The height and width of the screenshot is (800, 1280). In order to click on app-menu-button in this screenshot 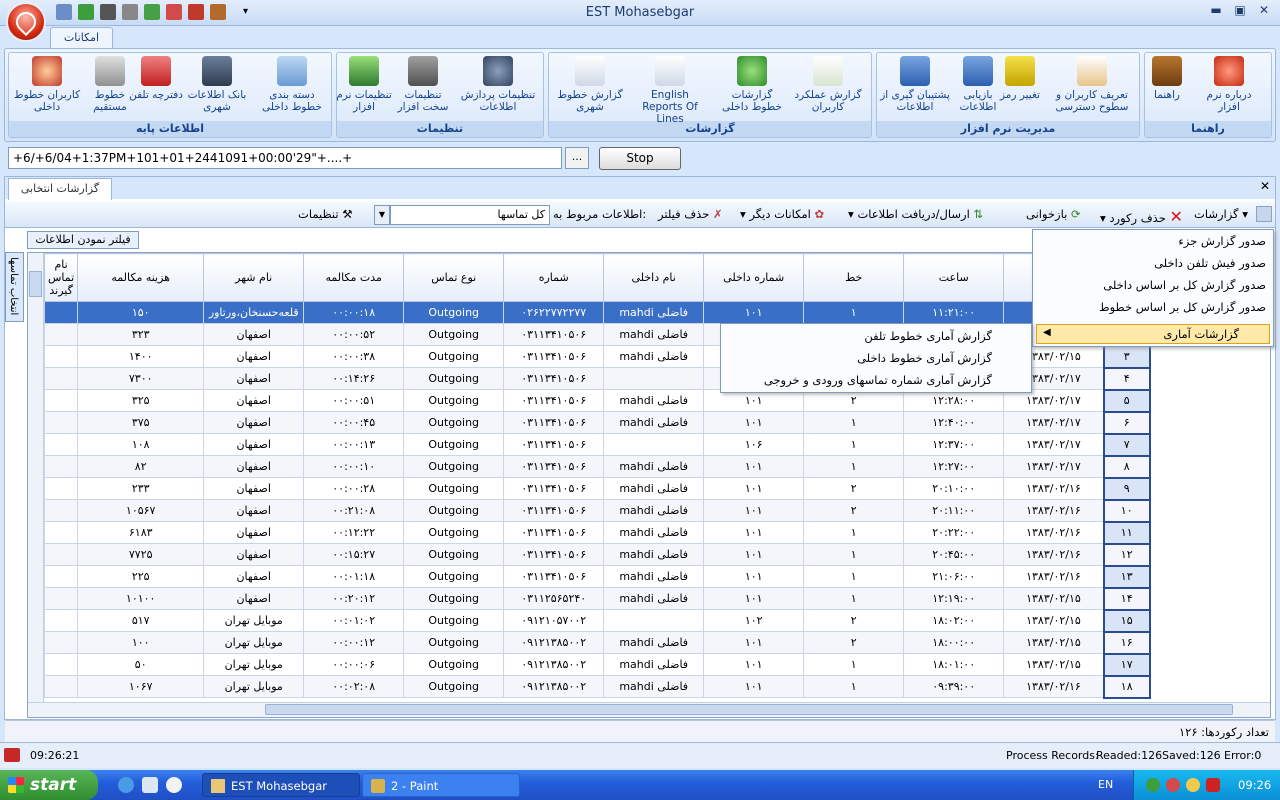, I will do `click(26, 22)`.